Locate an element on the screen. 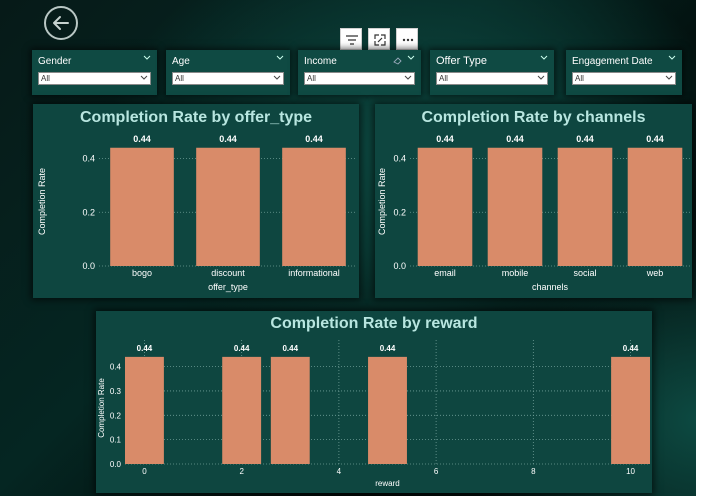 This screenshot has height=502, width=714. x-tick-label: mobile is located at coordinates (515, 273).